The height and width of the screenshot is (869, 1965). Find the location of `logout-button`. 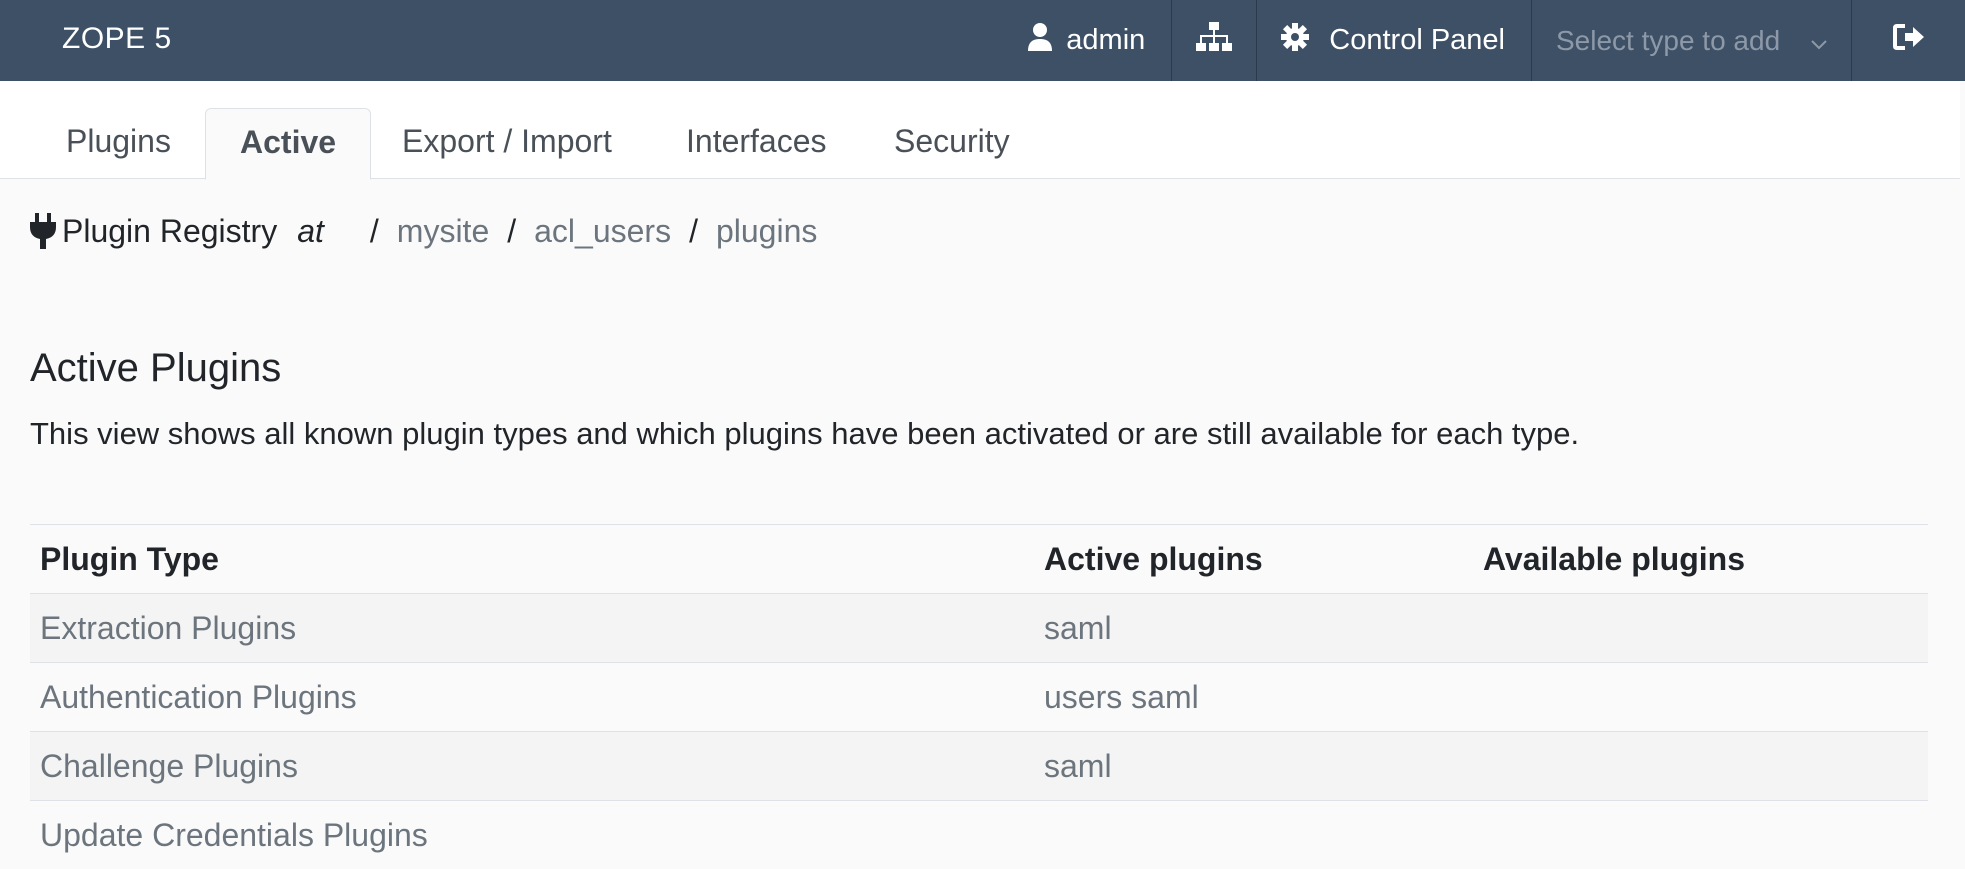

logout-button is located at coordinates (1908, 40).